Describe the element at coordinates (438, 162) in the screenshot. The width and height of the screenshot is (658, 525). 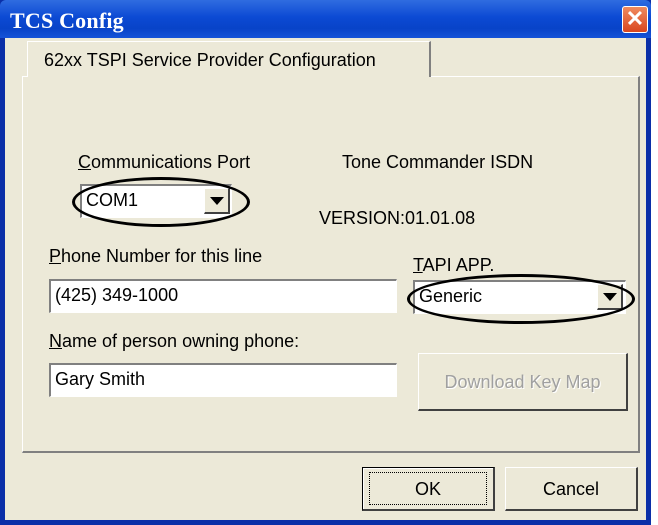
I see `product-name-label: Tone Commander ISDN` at that location.